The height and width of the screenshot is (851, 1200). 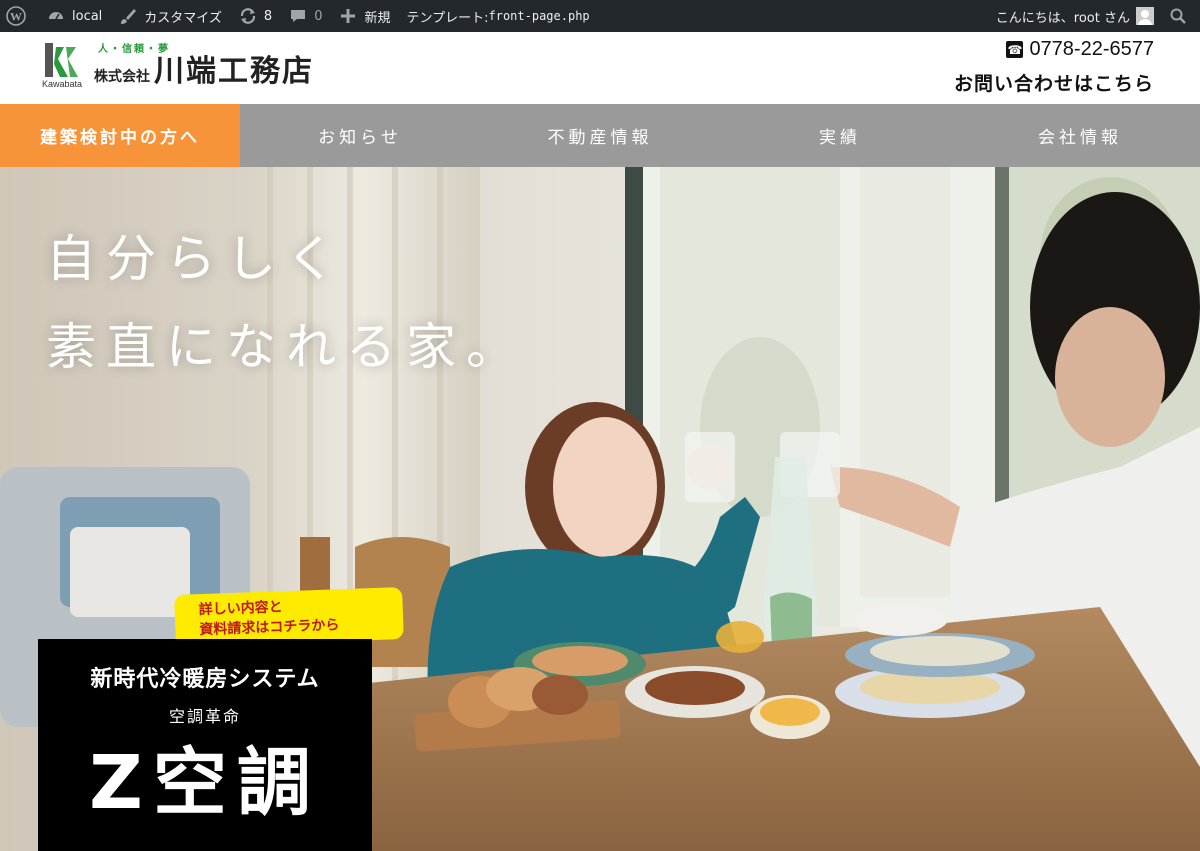 What do you see at coordinates (286, 347) in the screenshot?
I see `hero-title-line2: 素直になれる家。` at bounding box center [286, 347].